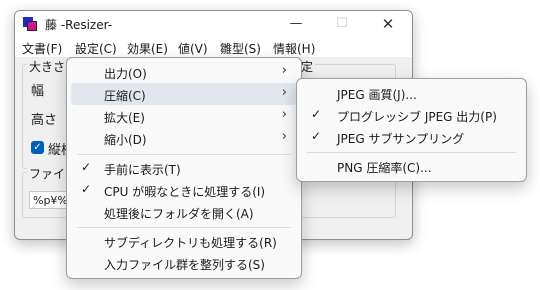  I want to click on menu-info: 情報(H), so click(294, 48).